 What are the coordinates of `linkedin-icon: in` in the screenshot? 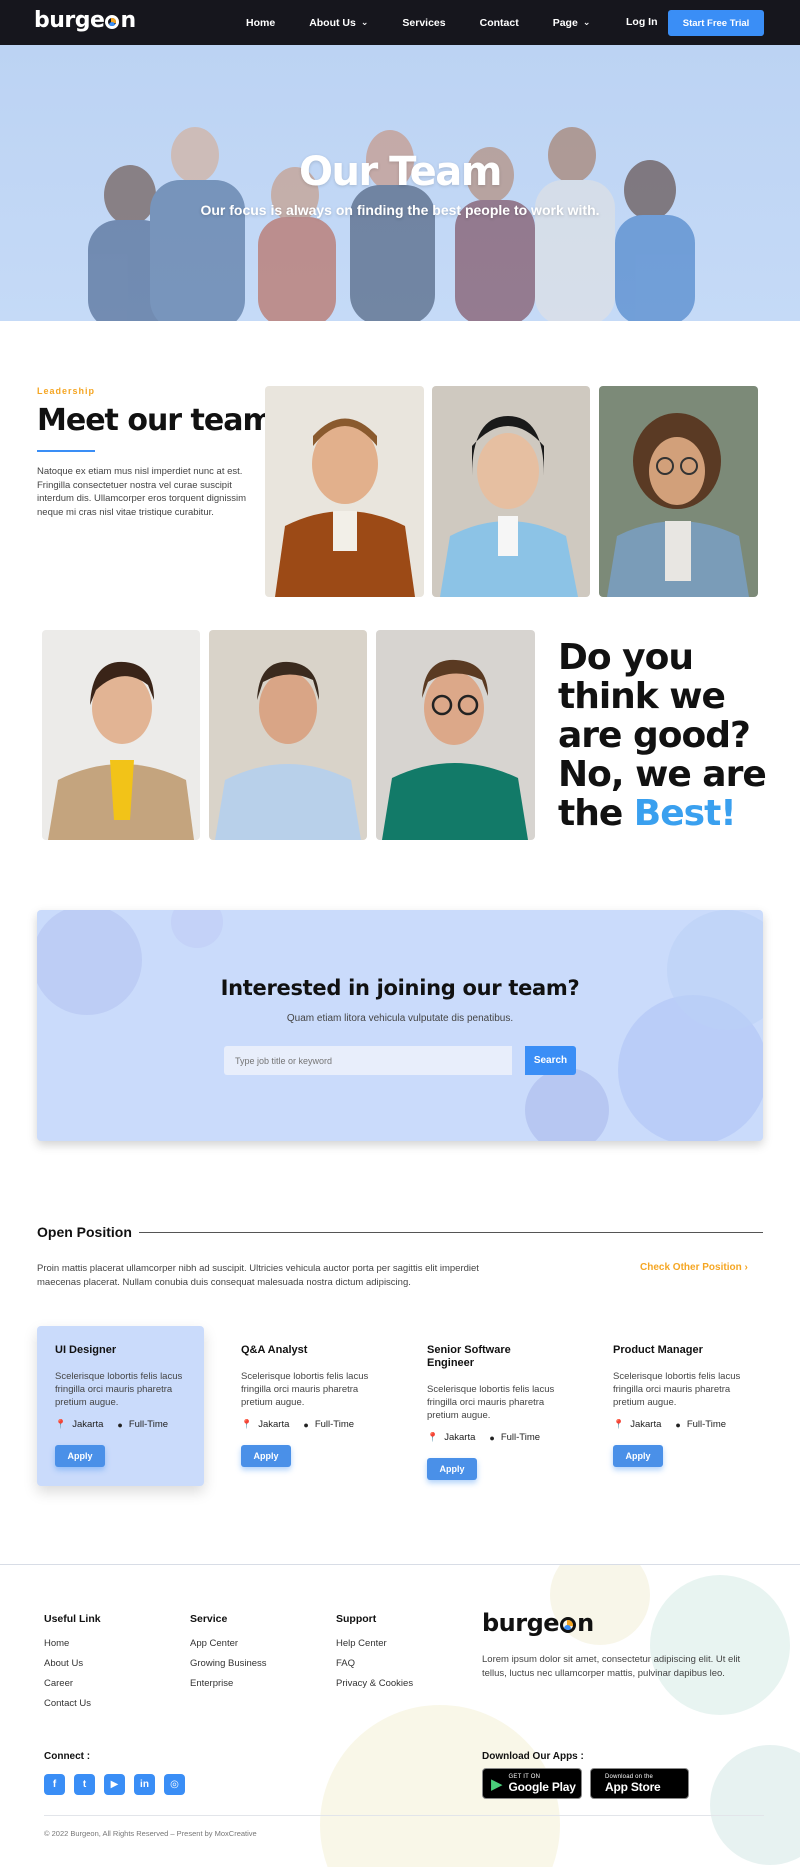 It's located at (144, 1784).